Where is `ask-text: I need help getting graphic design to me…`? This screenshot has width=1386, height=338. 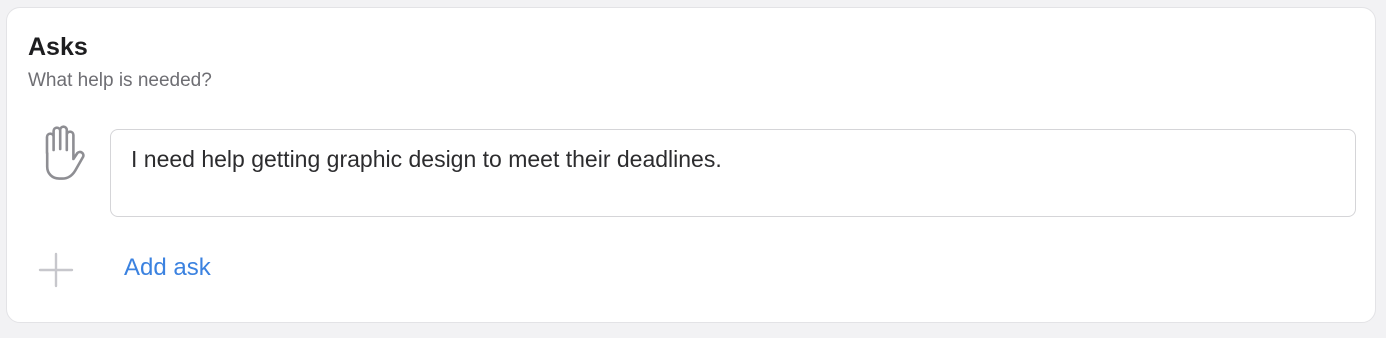 ask-text: I need help getting graphic design to me… is located at coordinates (733, 159).